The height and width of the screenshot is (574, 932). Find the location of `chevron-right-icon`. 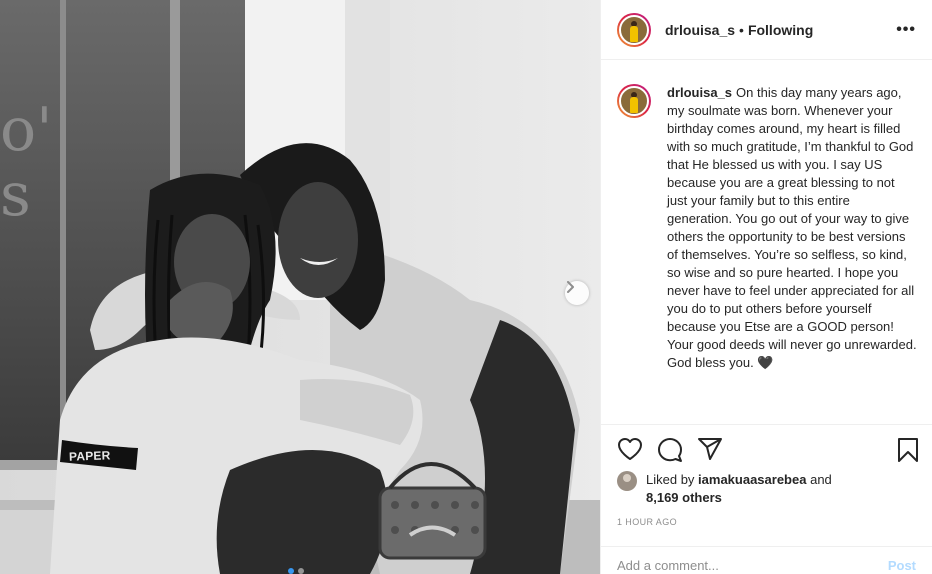

chevron-right-icon is located at coordinates (570, 287).